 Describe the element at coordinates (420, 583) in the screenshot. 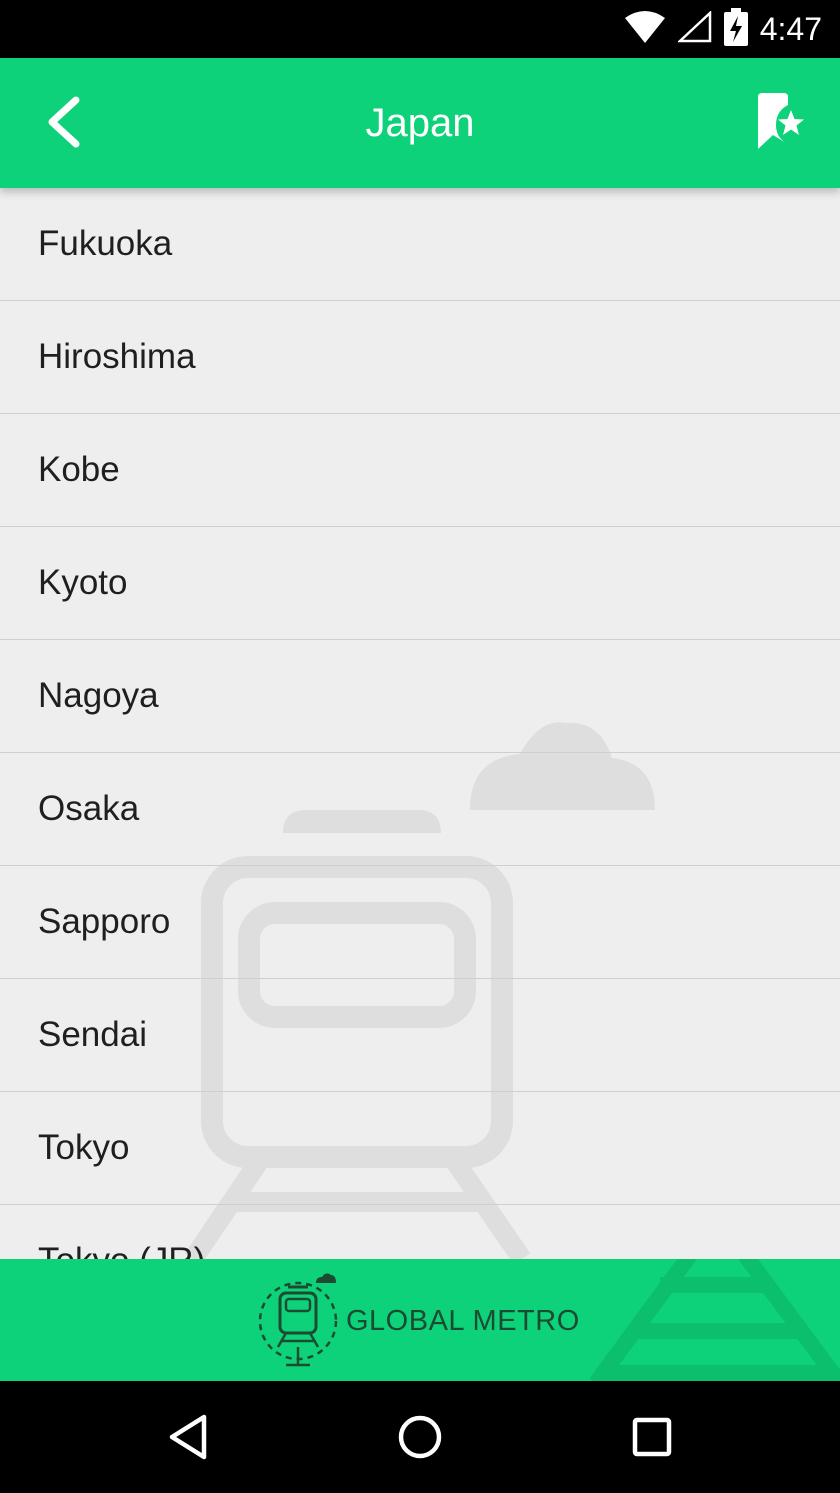

I see `city-item: Kyoto` at that location.